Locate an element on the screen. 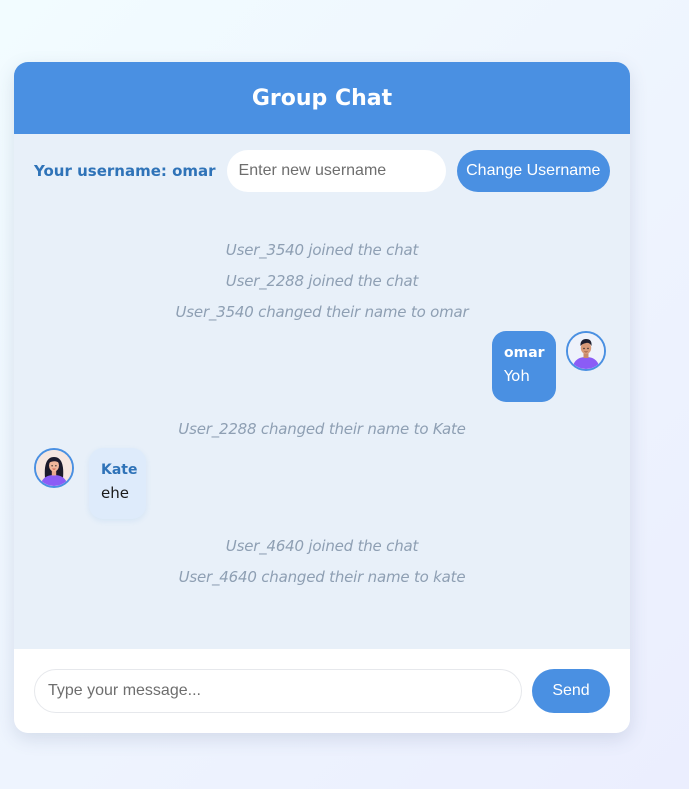 This screenshot has height=789, width=689. send-button: Send is located at coordinates (571, 691).